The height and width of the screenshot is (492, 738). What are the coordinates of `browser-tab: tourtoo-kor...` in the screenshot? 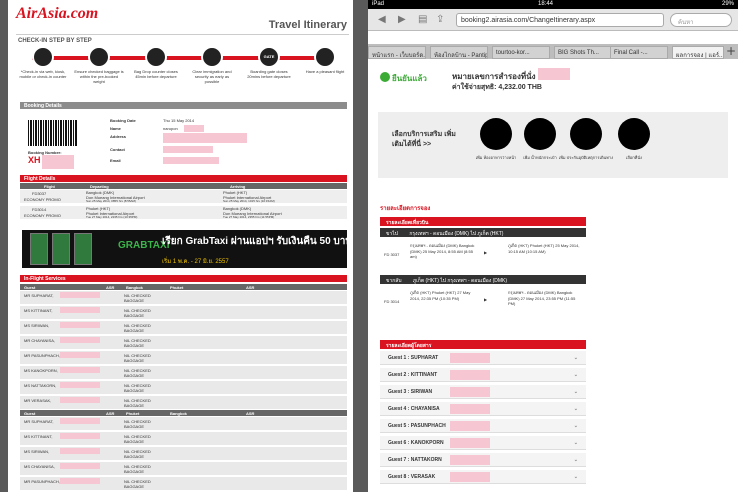 It's located at (521, 52).